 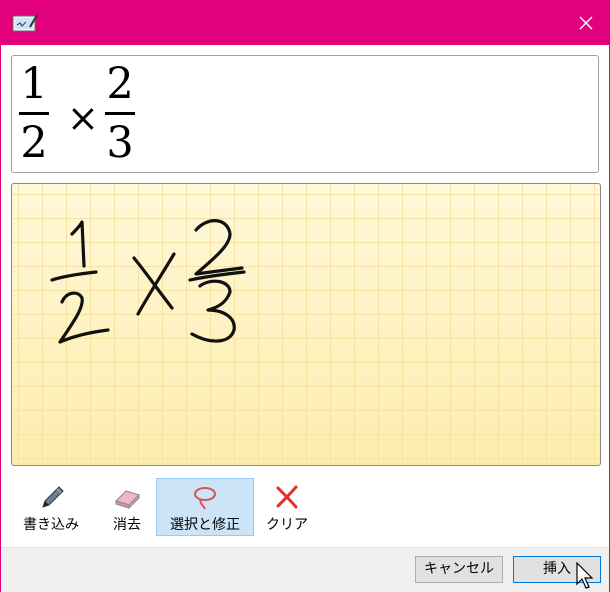 I want to click on tool-select-correct-label: 選択と修正, so click(x=205, y=525).